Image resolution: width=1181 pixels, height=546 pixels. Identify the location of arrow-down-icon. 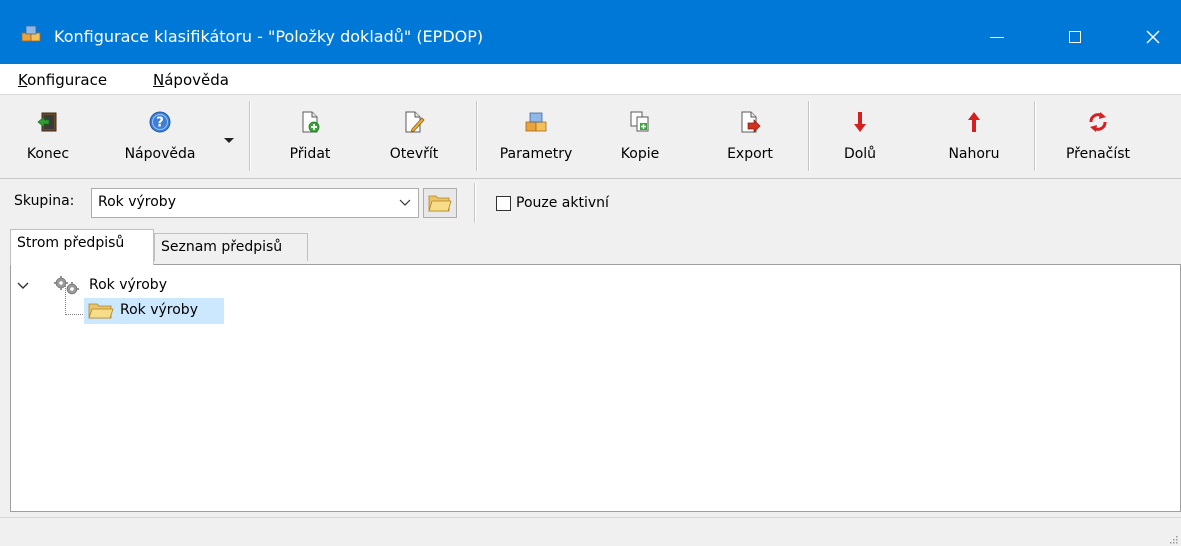
(860, 122).